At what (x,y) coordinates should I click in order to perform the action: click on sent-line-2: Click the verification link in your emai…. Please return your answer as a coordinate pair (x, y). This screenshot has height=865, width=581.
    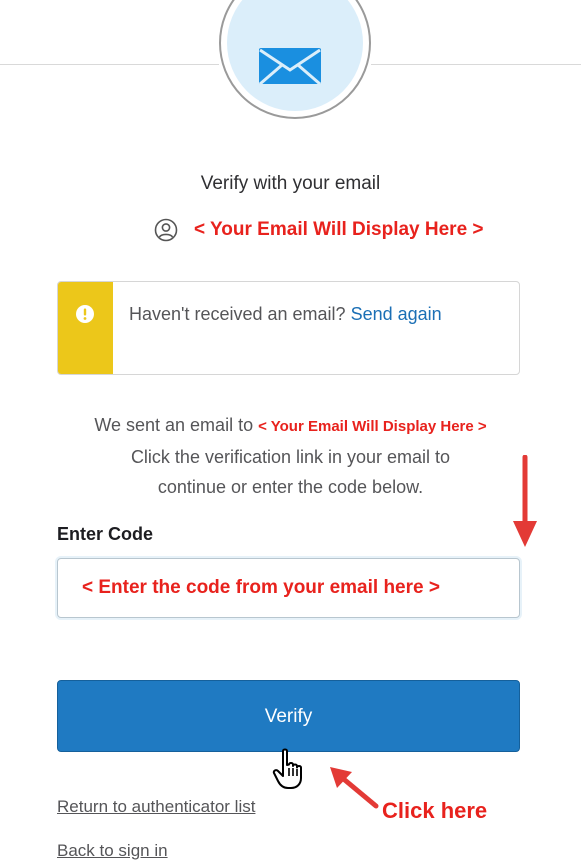
    Looking at the image, I should click on (290, 457).